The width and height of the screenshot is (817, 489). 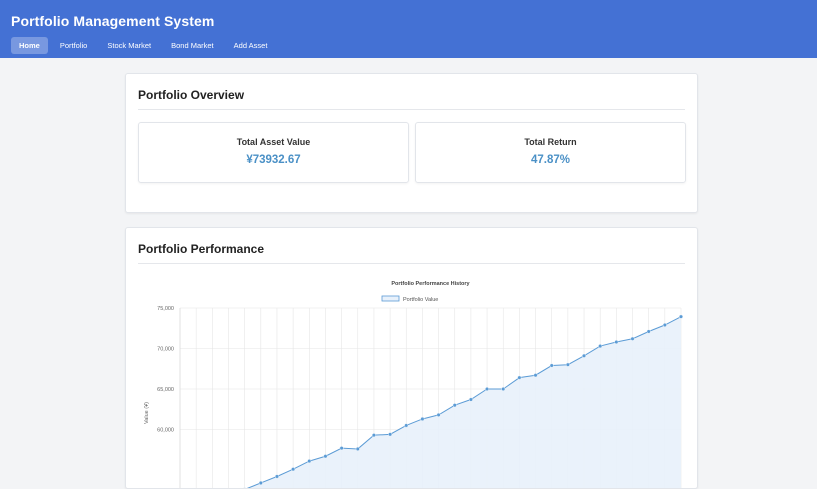 I want to click on total-asset-value: ¥73932.67, so click(x=273, y=160).